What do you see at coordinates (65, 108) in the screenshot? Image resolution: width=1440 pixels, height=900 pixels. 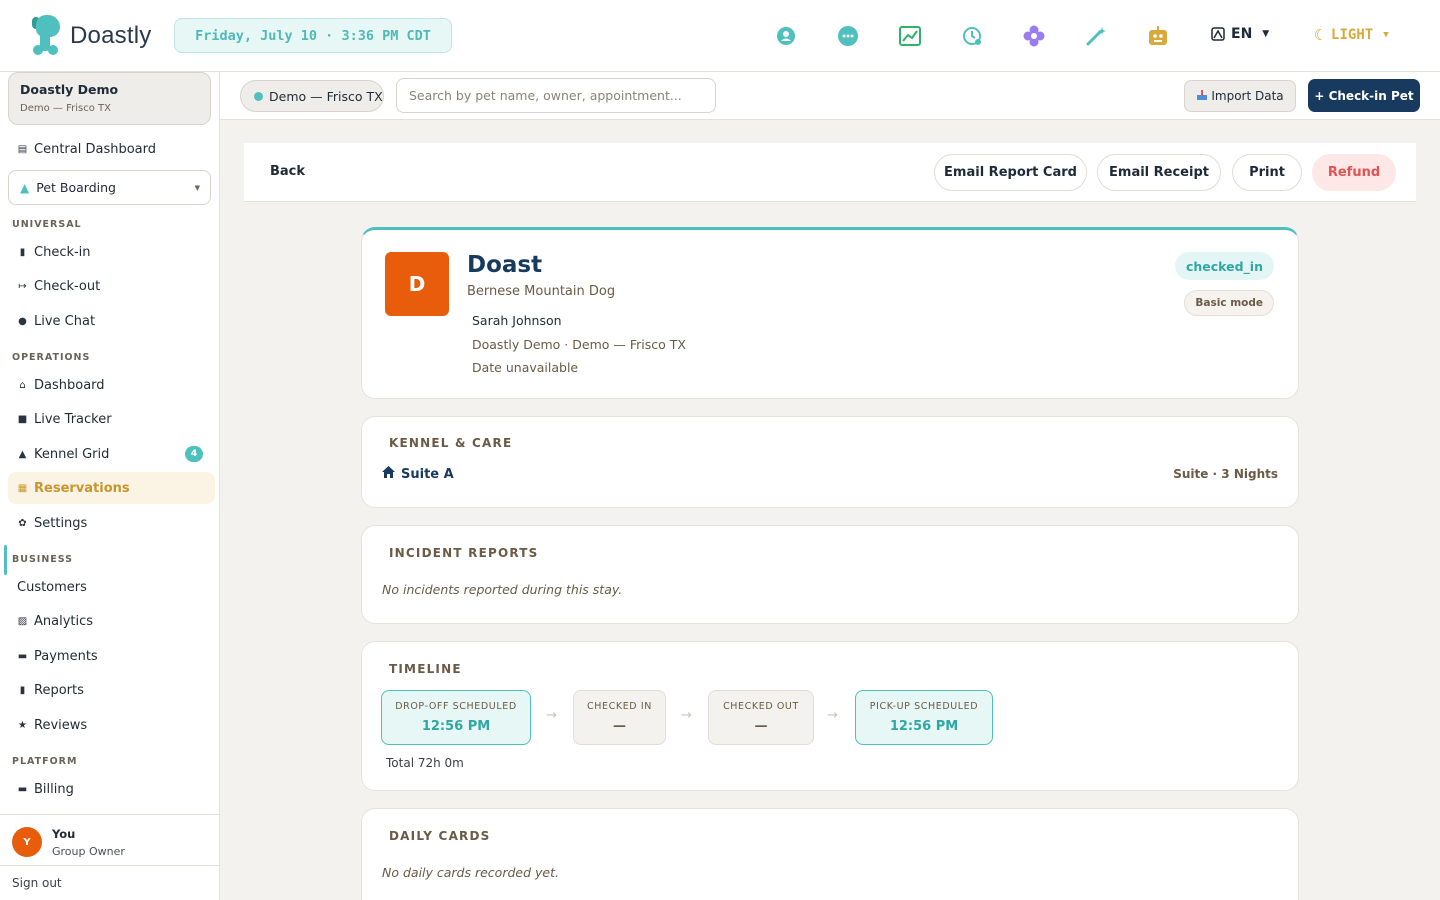 I see `org-location: Demo — Frisco TX` at bounding box center [65, 108].